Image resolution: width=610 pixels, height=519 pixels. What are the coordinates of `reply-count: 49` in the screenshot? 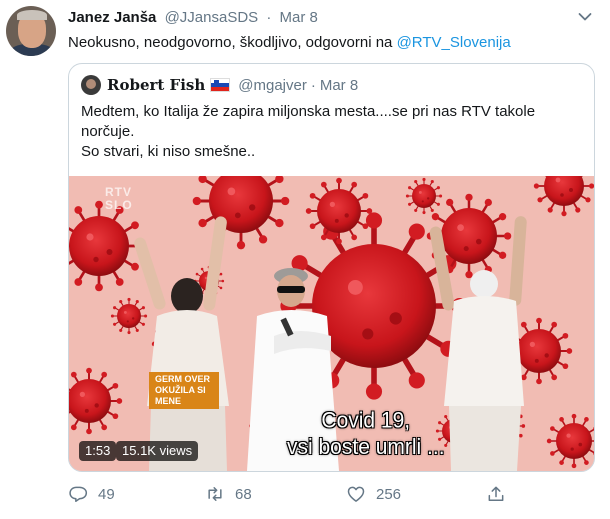 It's located at (106, 494).